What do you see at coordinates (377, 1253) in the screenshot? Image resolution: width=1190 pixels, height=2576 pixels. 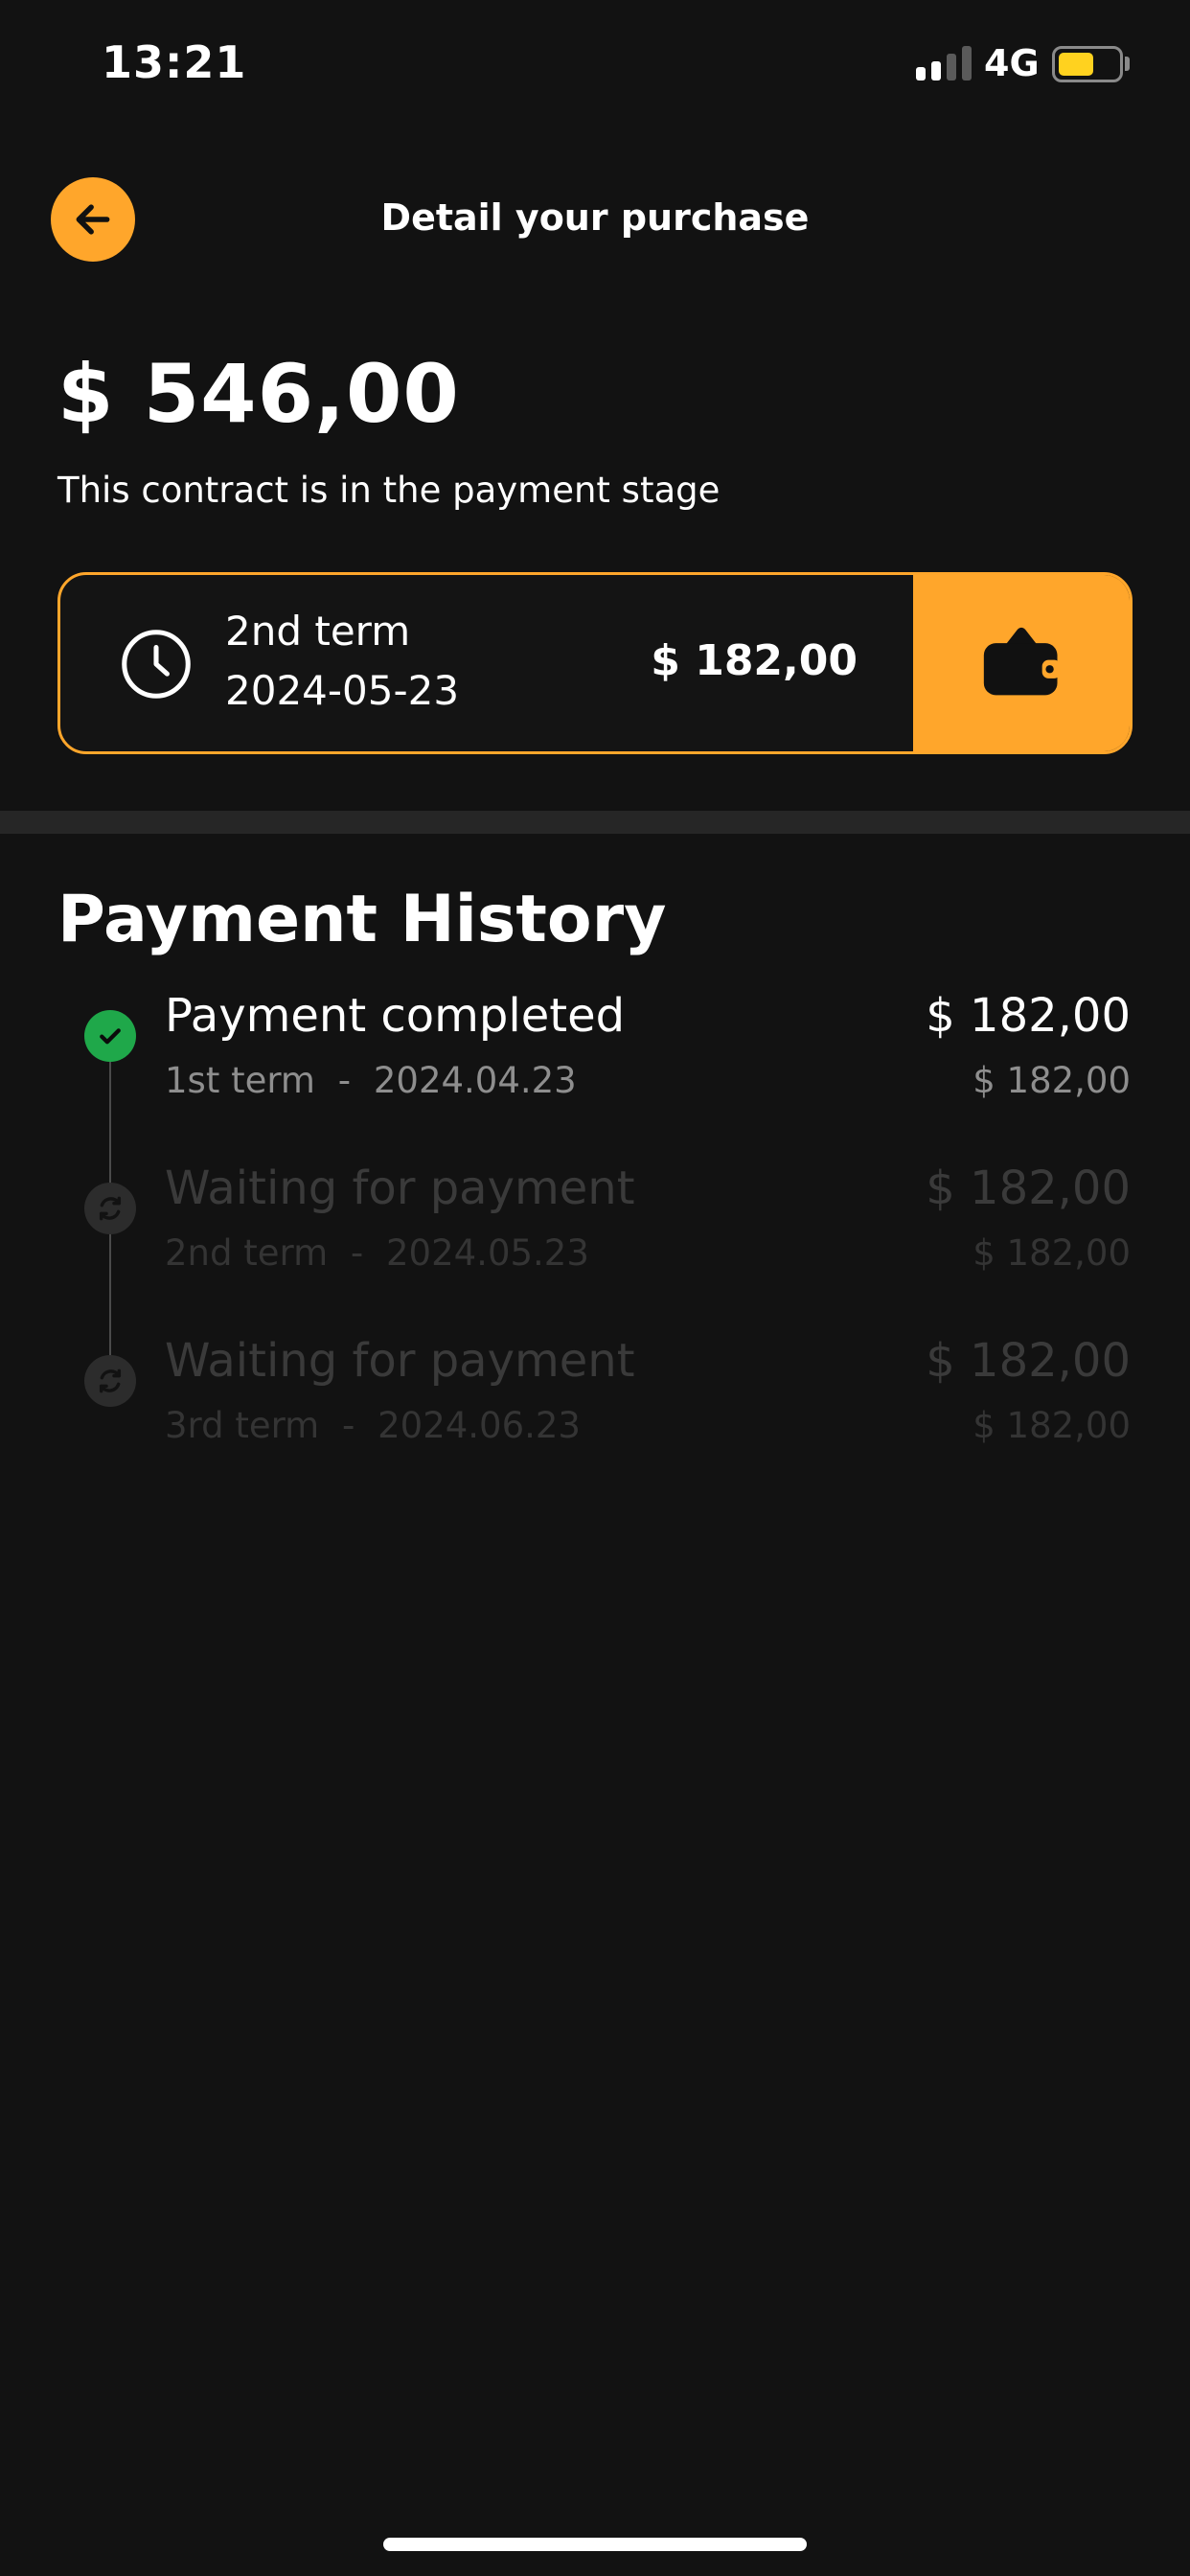 I see `history-item-term-date: 2nd term - 2024.05.23` at bounding box center [377, 1253].